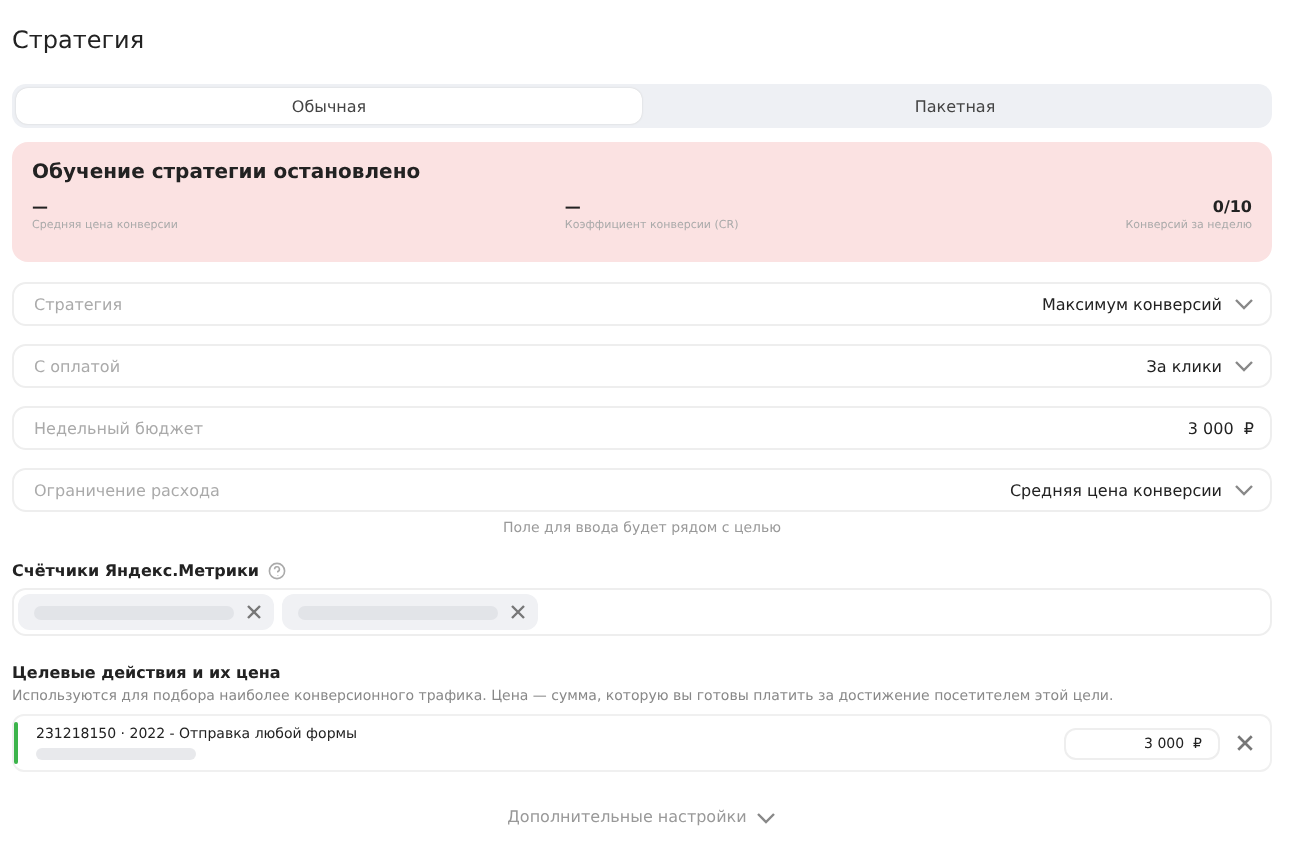 This screenshot has height=862, width=1308. Describe the element at coordinates (642, 304) in the screenshot. I see `select-field: Стратегия Максимум конверсий` at that location.